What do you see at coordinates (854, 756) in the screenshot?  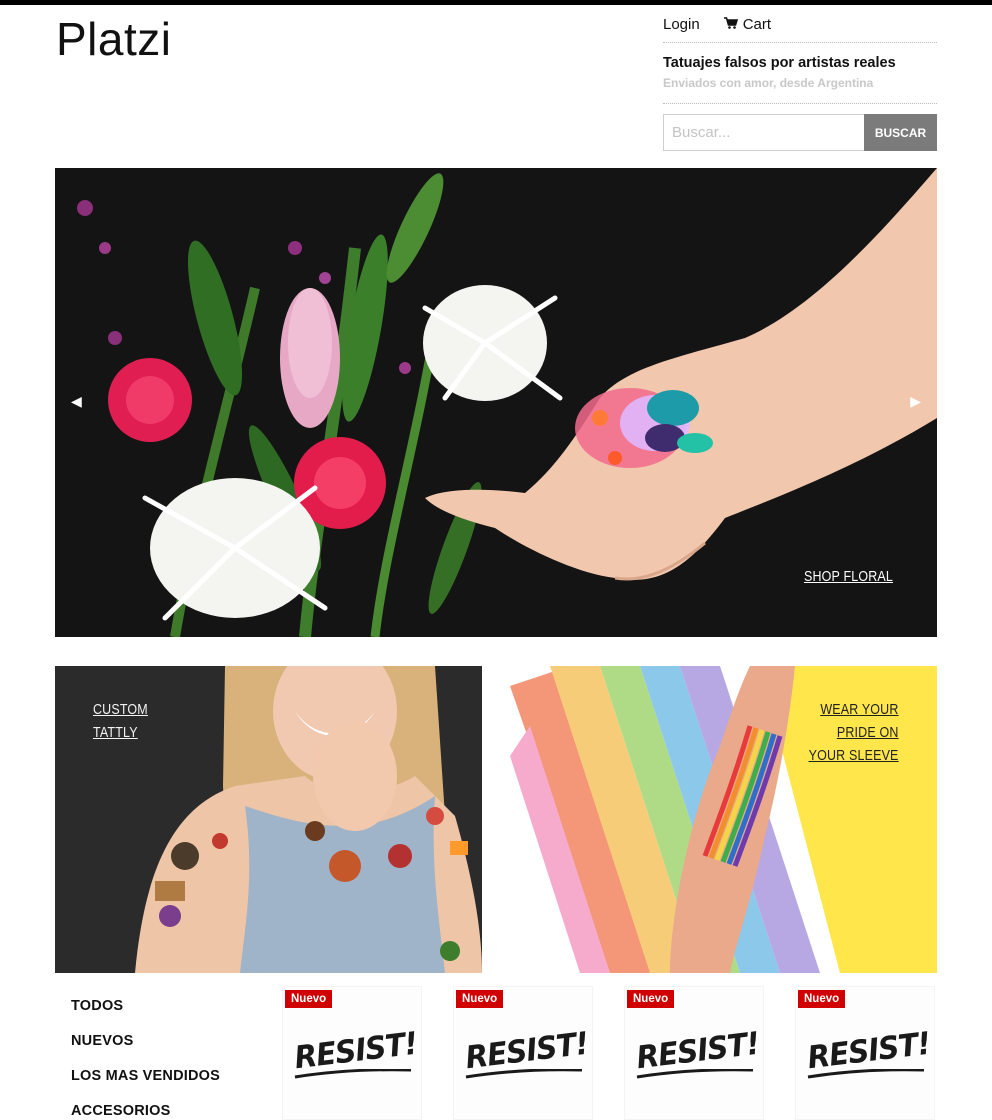 I see `pride-line-3: YOUR SLEEVE` at bounding box center [854, 756].